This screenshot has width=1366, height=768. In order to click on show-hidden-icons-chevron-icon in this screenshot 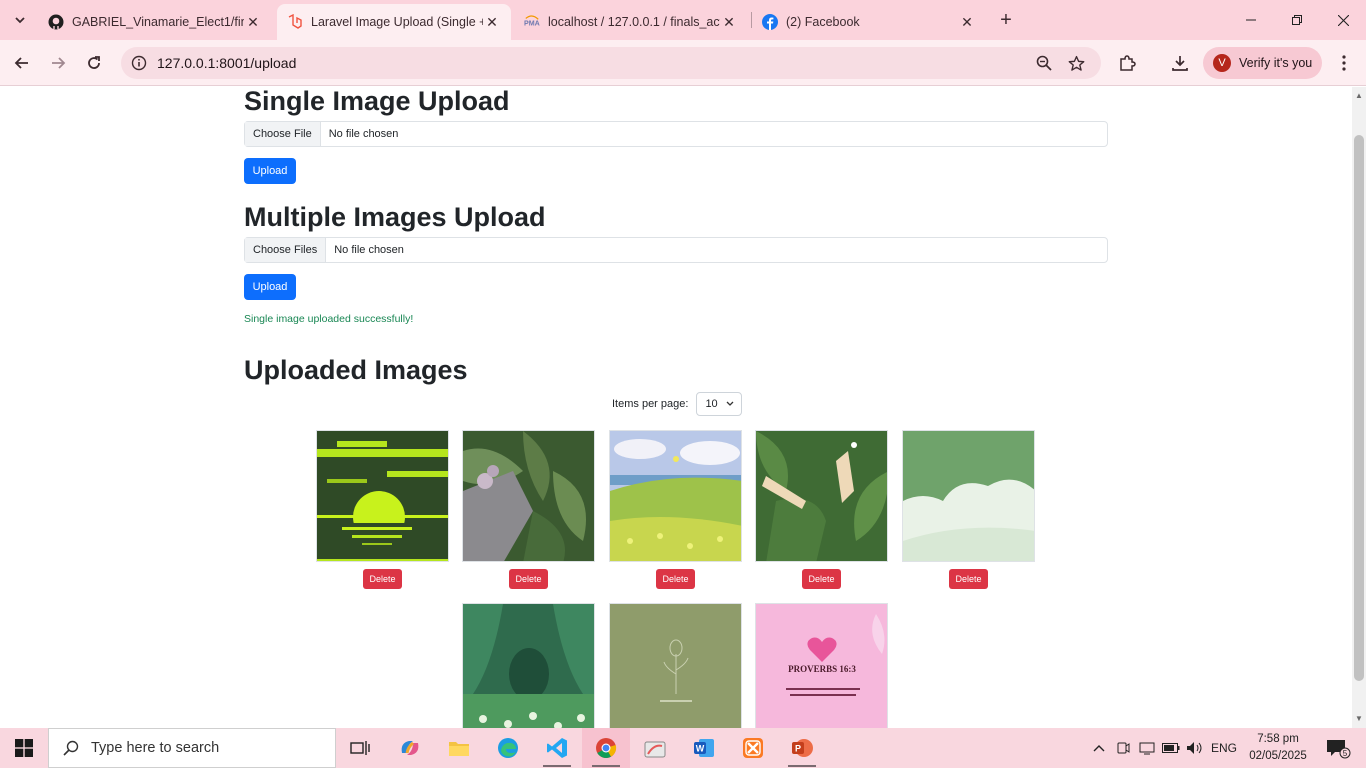, I will do `click(1099, 748)`.